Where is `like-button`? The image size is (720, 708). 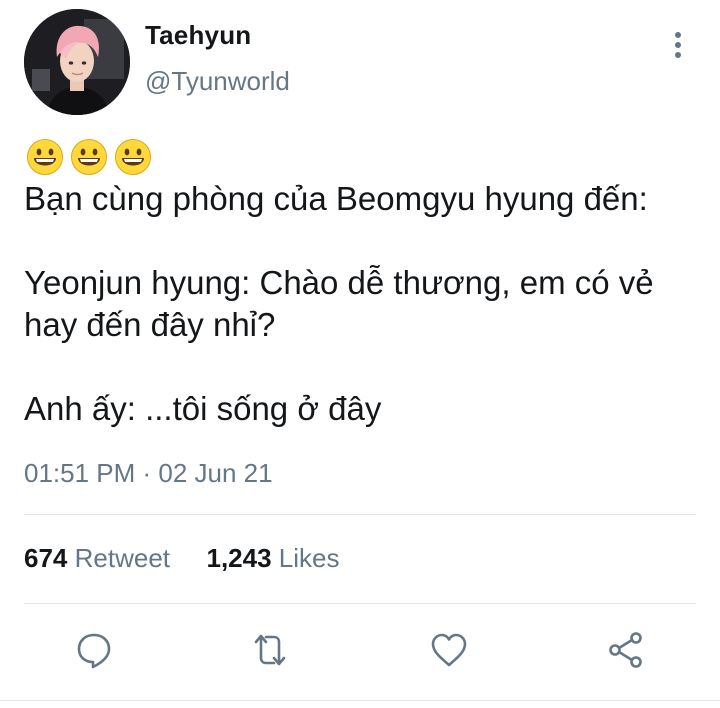
like-button is located at coordinates (449, 650).